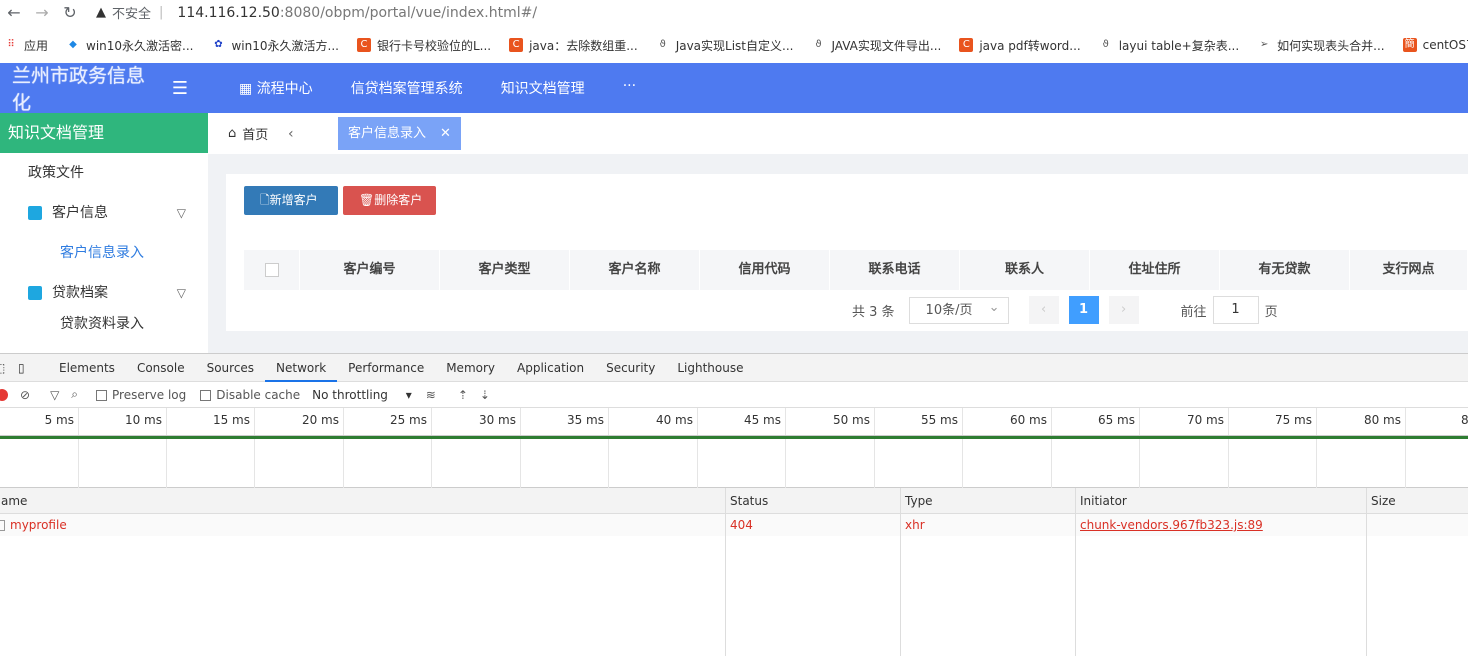 The image size is (1468, 656). I want to click on nav-item-process-center: ▦ 流程中心, so click(276, 88).